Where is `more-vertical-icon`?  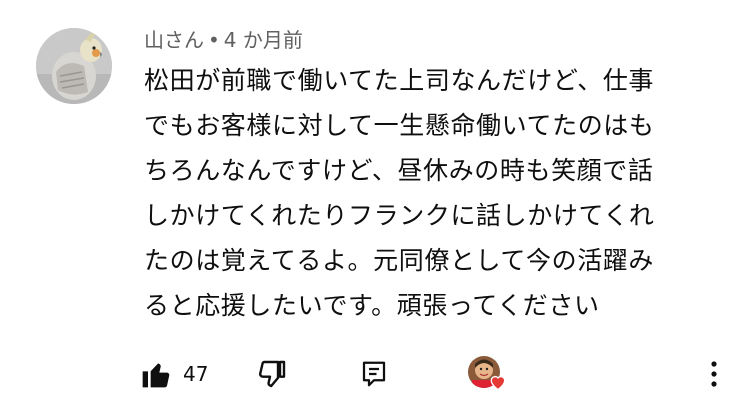 more-vertical-icon is located at coordinates (714, 374).